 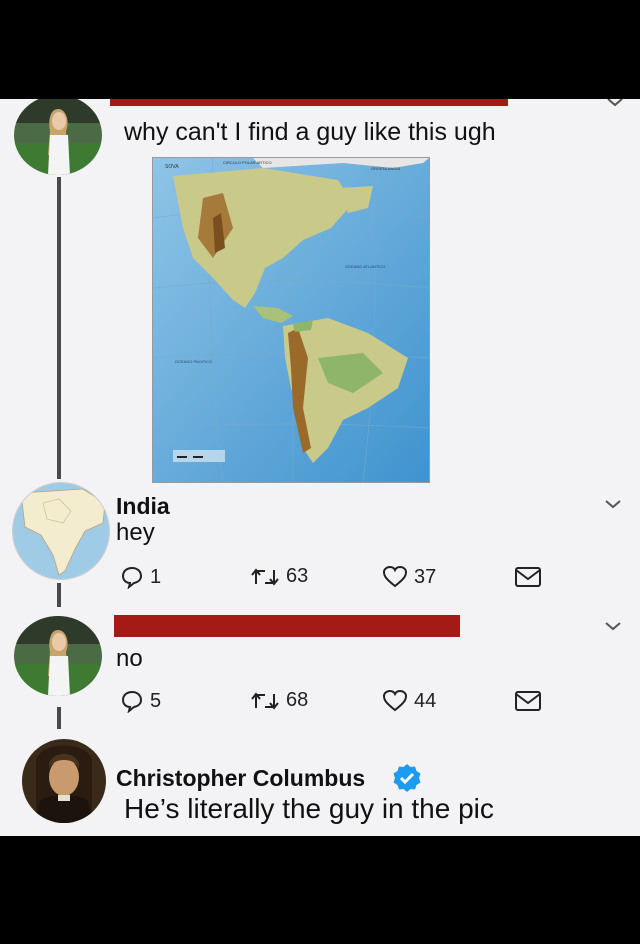 I want to click on reply-author-name: India, so click(x=143, y=506).